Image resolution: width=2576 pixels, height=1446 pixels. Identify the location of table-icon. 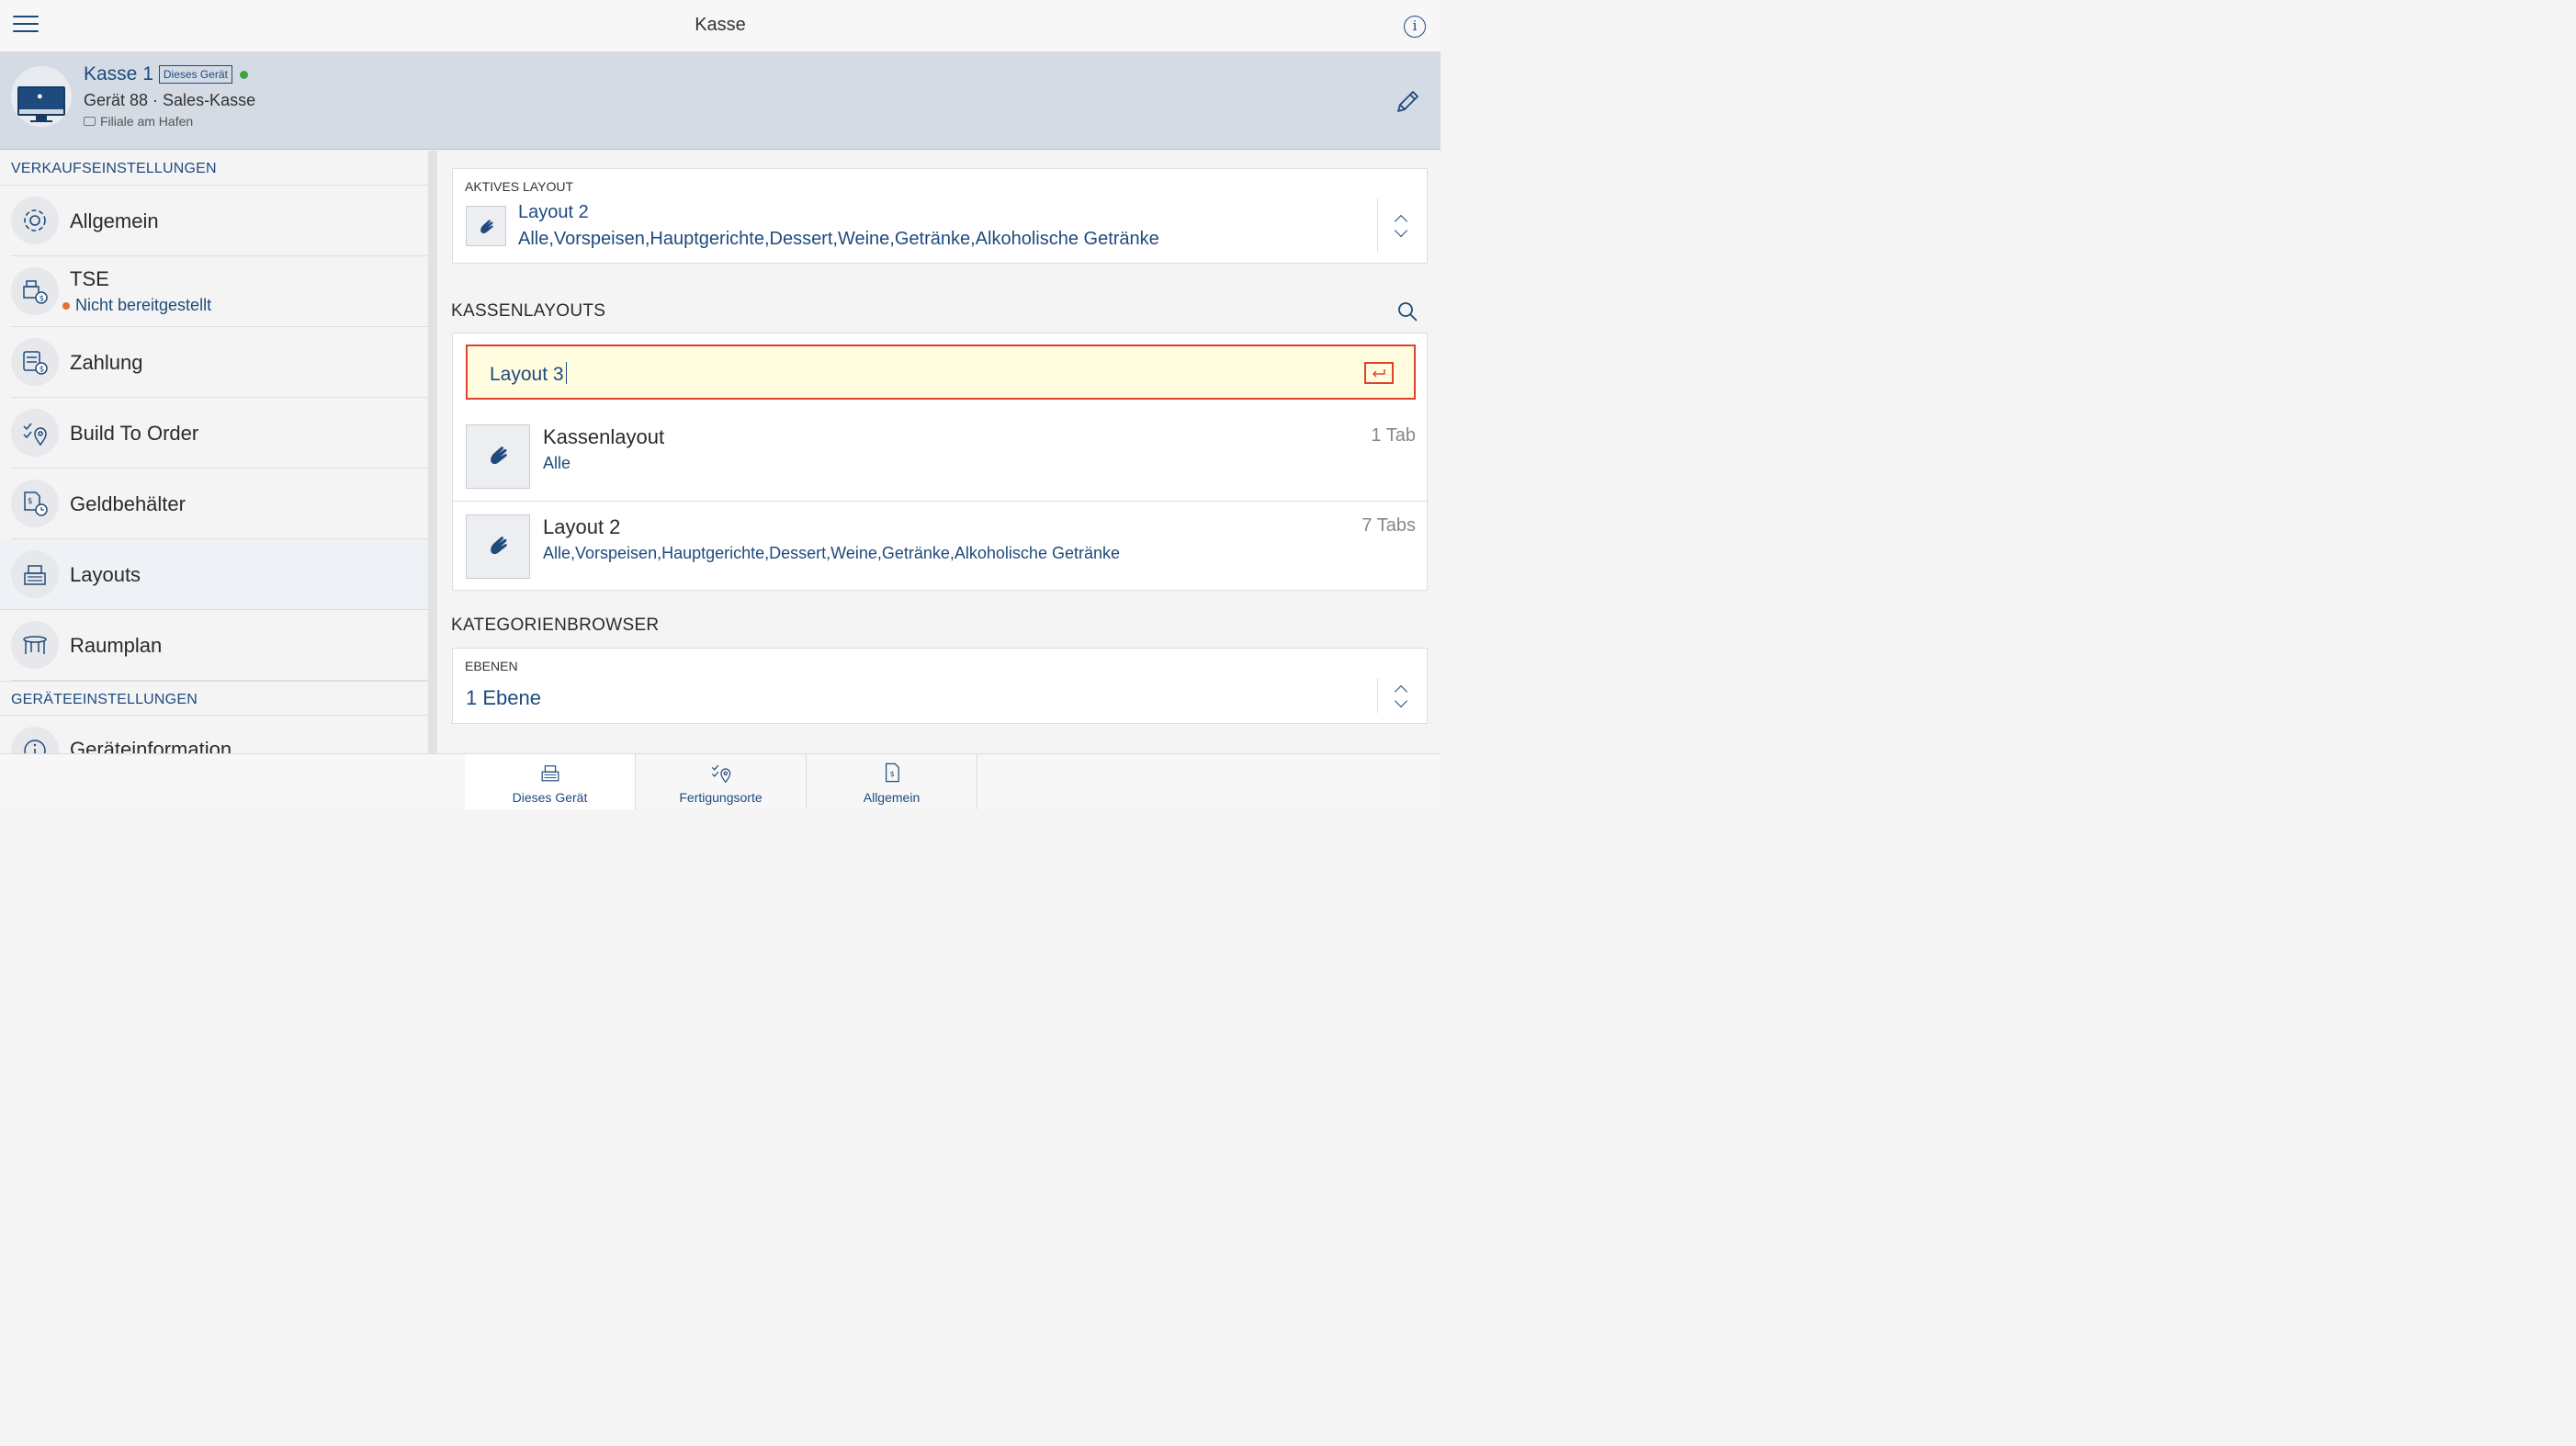
(35, 645).